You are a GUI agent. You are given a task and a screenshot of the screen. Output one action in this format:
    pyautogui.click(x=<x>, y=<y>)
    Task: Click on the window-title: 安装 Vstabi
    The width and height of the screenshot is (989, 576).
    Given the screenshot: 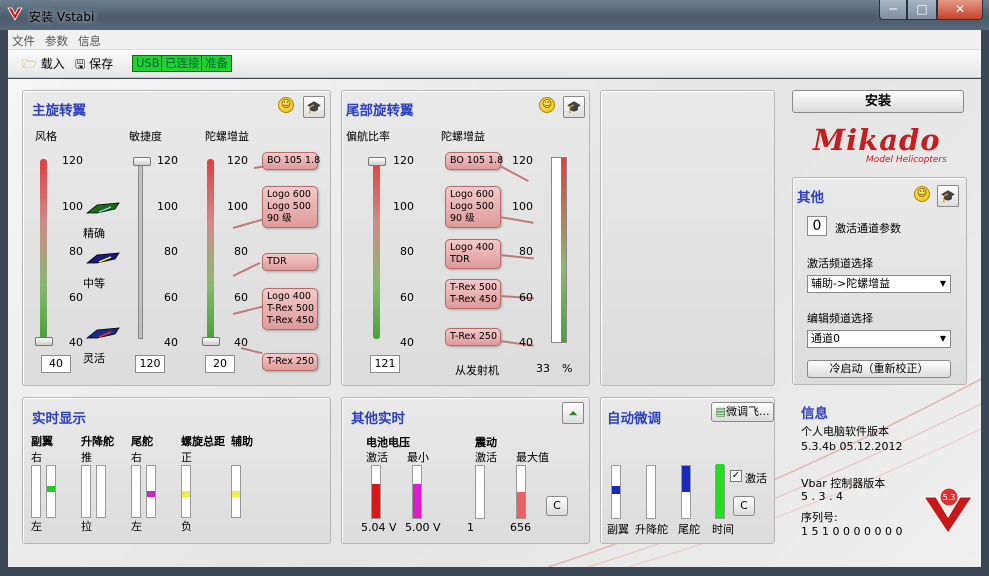 What is the action you would take?
    pyautogui.click(x=62, y=17)
    